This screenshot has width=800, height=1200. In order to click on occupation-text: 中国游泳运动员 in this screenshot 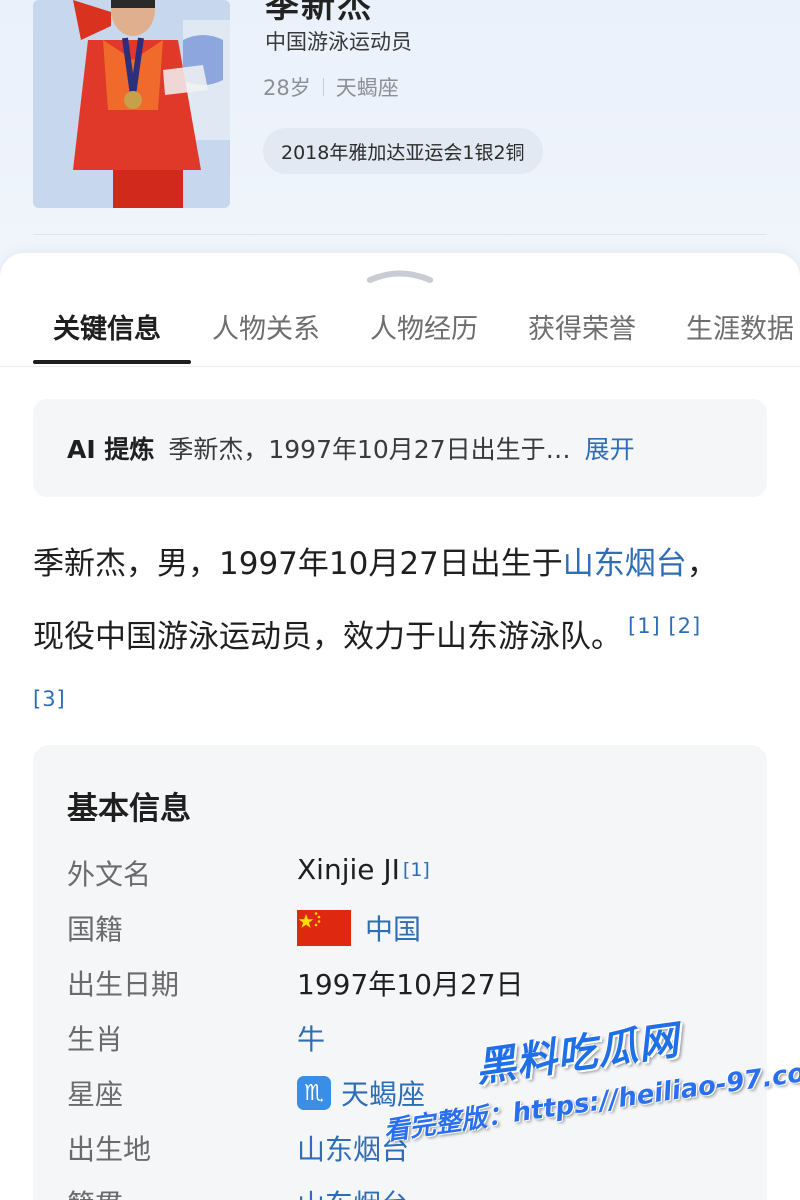, I will do `click(338, 42)`.